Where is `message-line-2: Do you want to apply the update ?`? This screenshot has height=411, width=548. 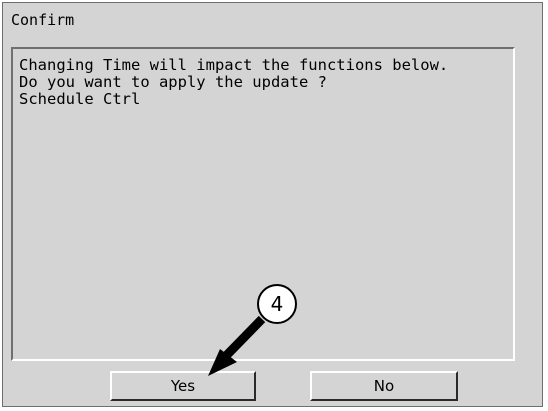
message-line-2: Do you want to apply the update ? is located at coordinates (173, 82).